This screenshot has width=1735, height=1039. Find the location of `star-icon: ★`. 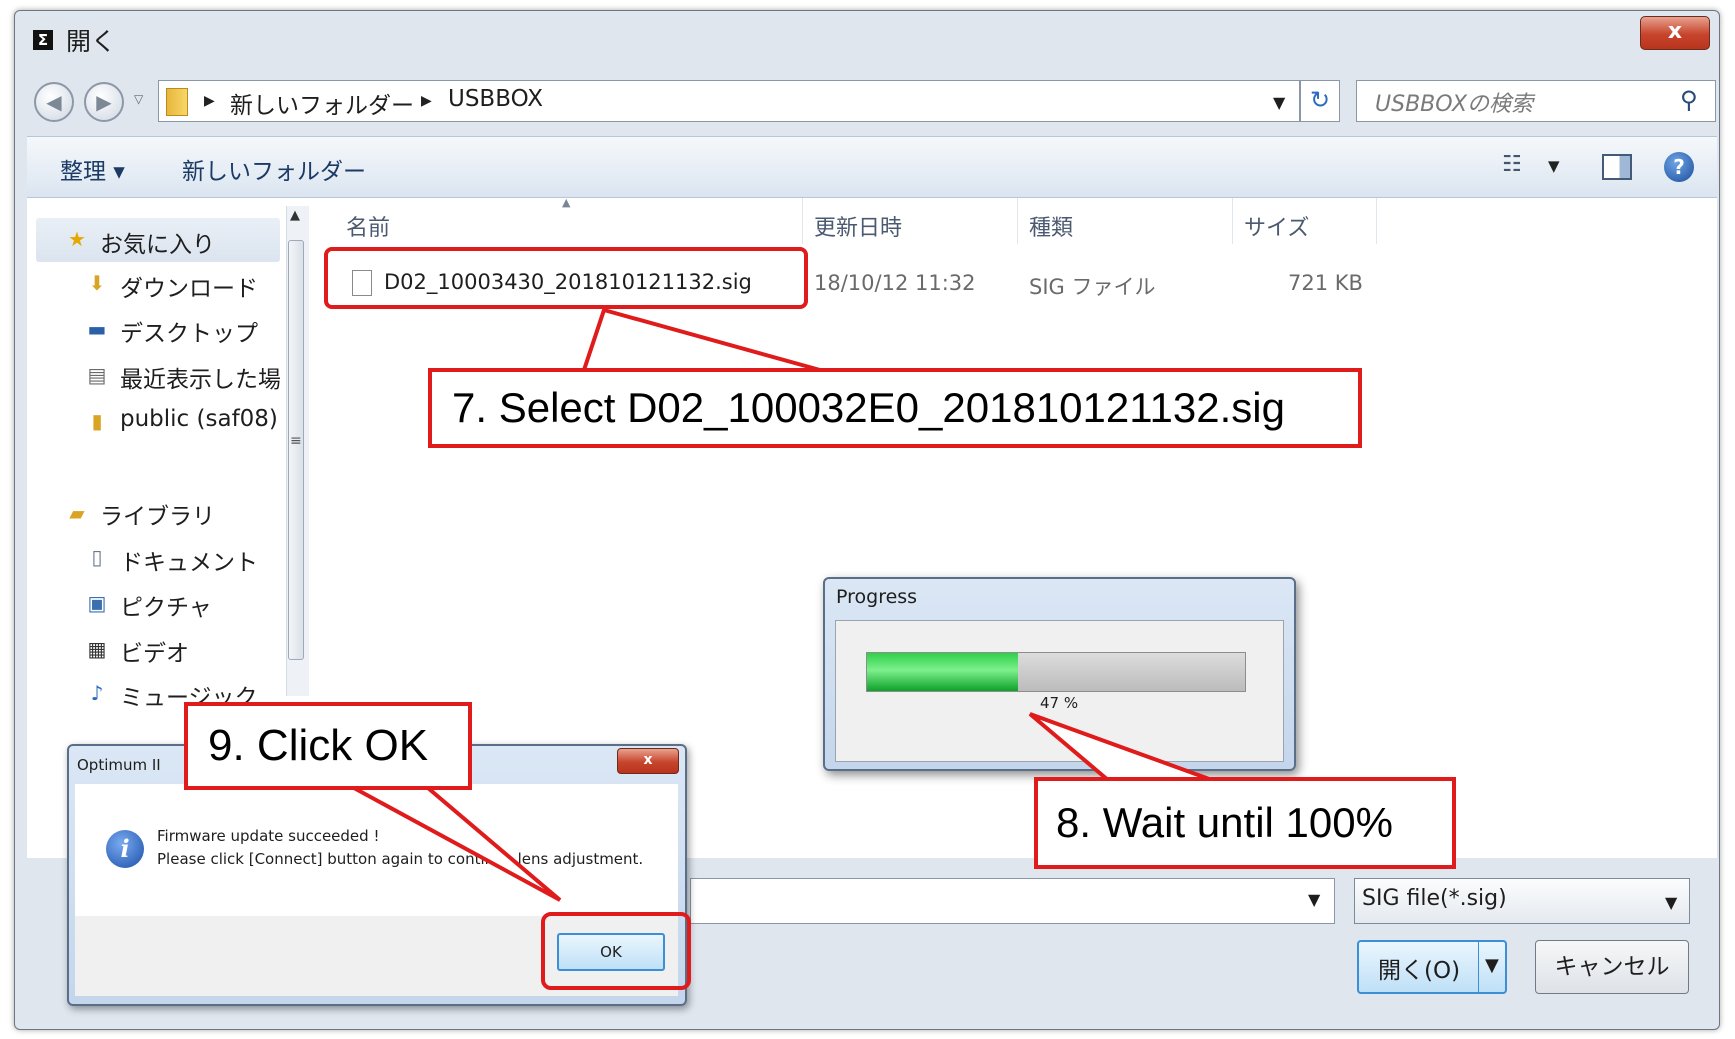

star-icon: ★ is located at coordinates (77, 239).